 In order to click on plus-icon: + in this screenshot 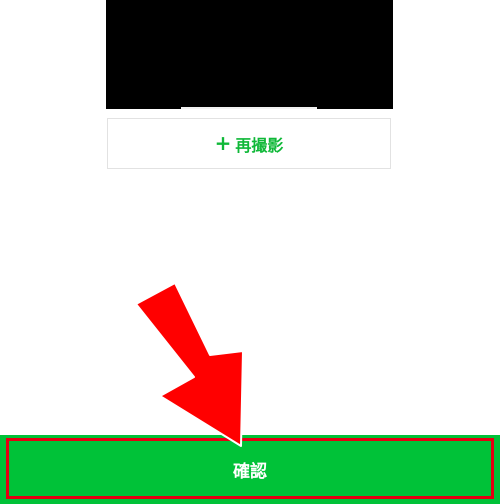, I will do `click(223, 142)`.